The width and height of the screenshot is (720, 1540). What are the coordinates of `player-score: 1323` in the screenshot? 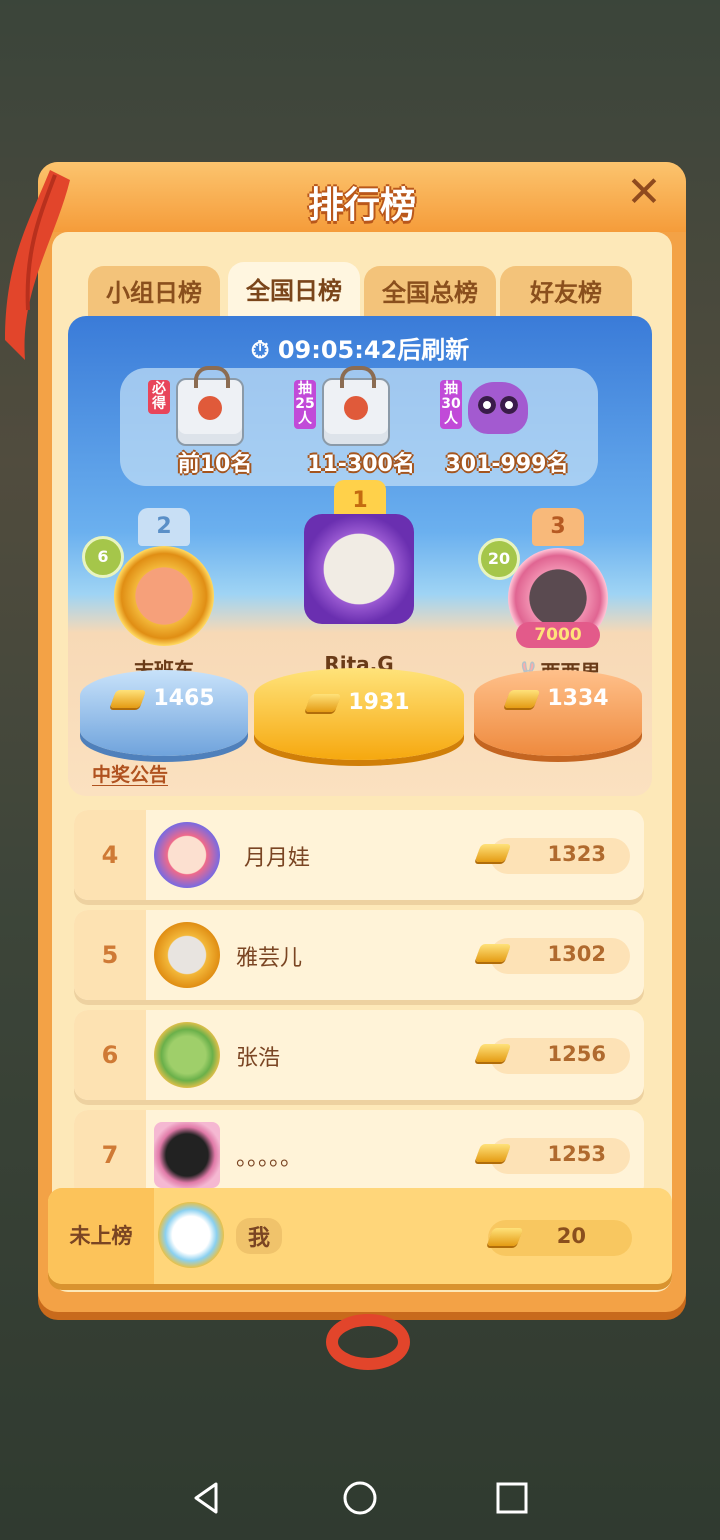 It's located at (576, 854).